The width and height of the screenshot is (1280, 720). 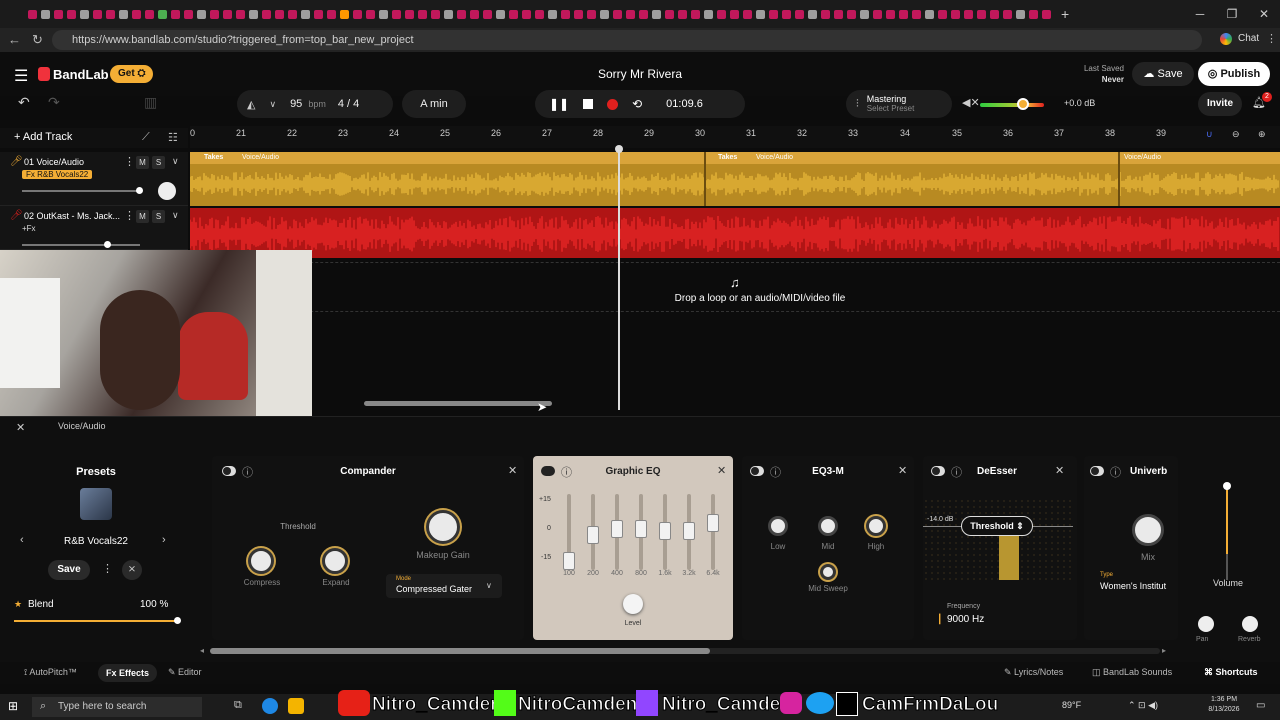 What do you see at coordinates (1262, 134) in the screenshot?
I see `zoom-in-icon: ⊕` at bounding box center [1262, 134].